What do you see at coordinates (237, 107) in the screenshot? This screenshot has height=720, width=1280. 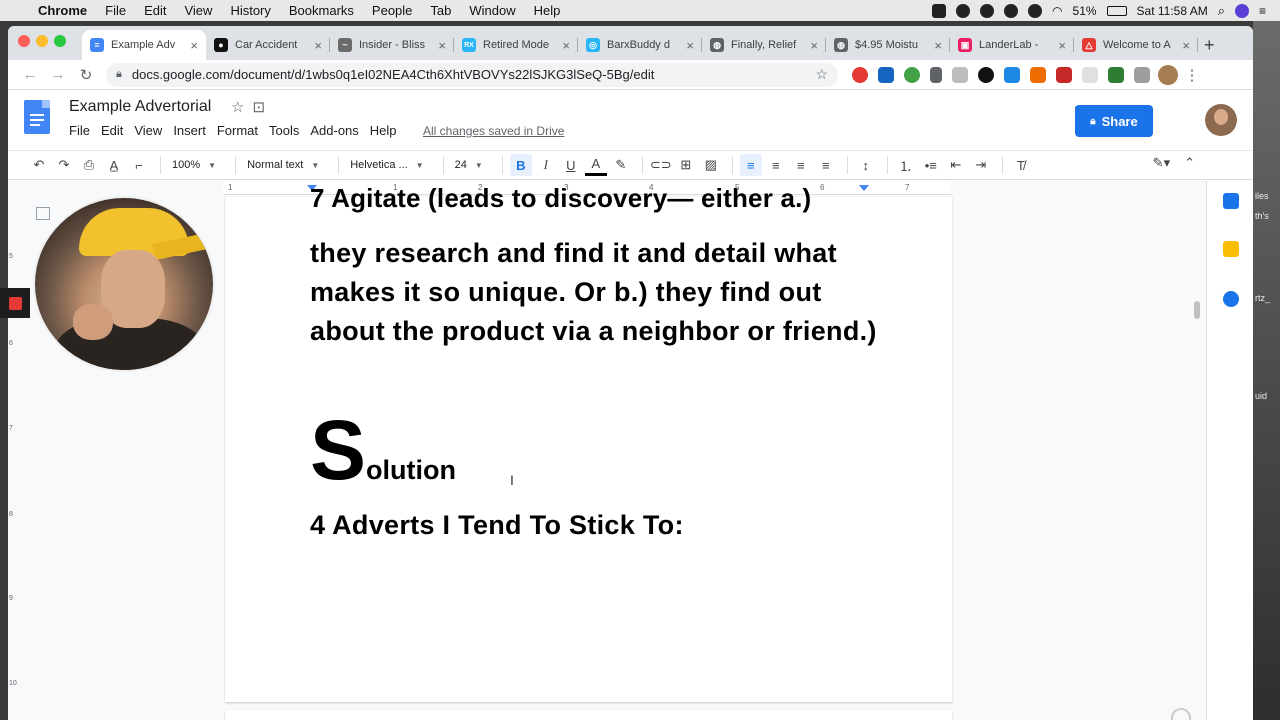 I see `star-icon: ☆` at bounding box center [237, 107].